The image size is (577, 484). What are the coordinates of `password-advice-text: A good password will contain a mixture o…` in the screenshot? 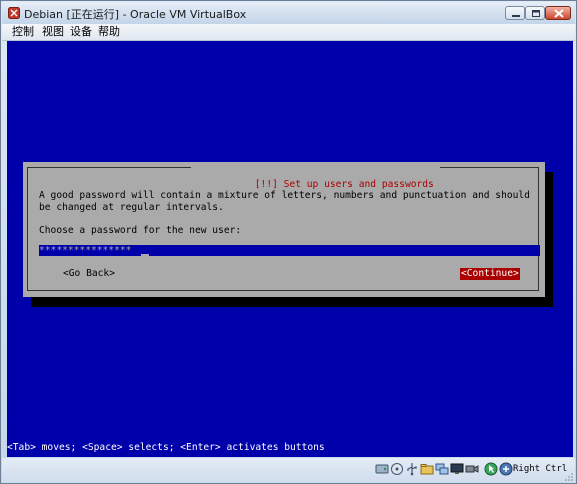 It's located at (287, 201).